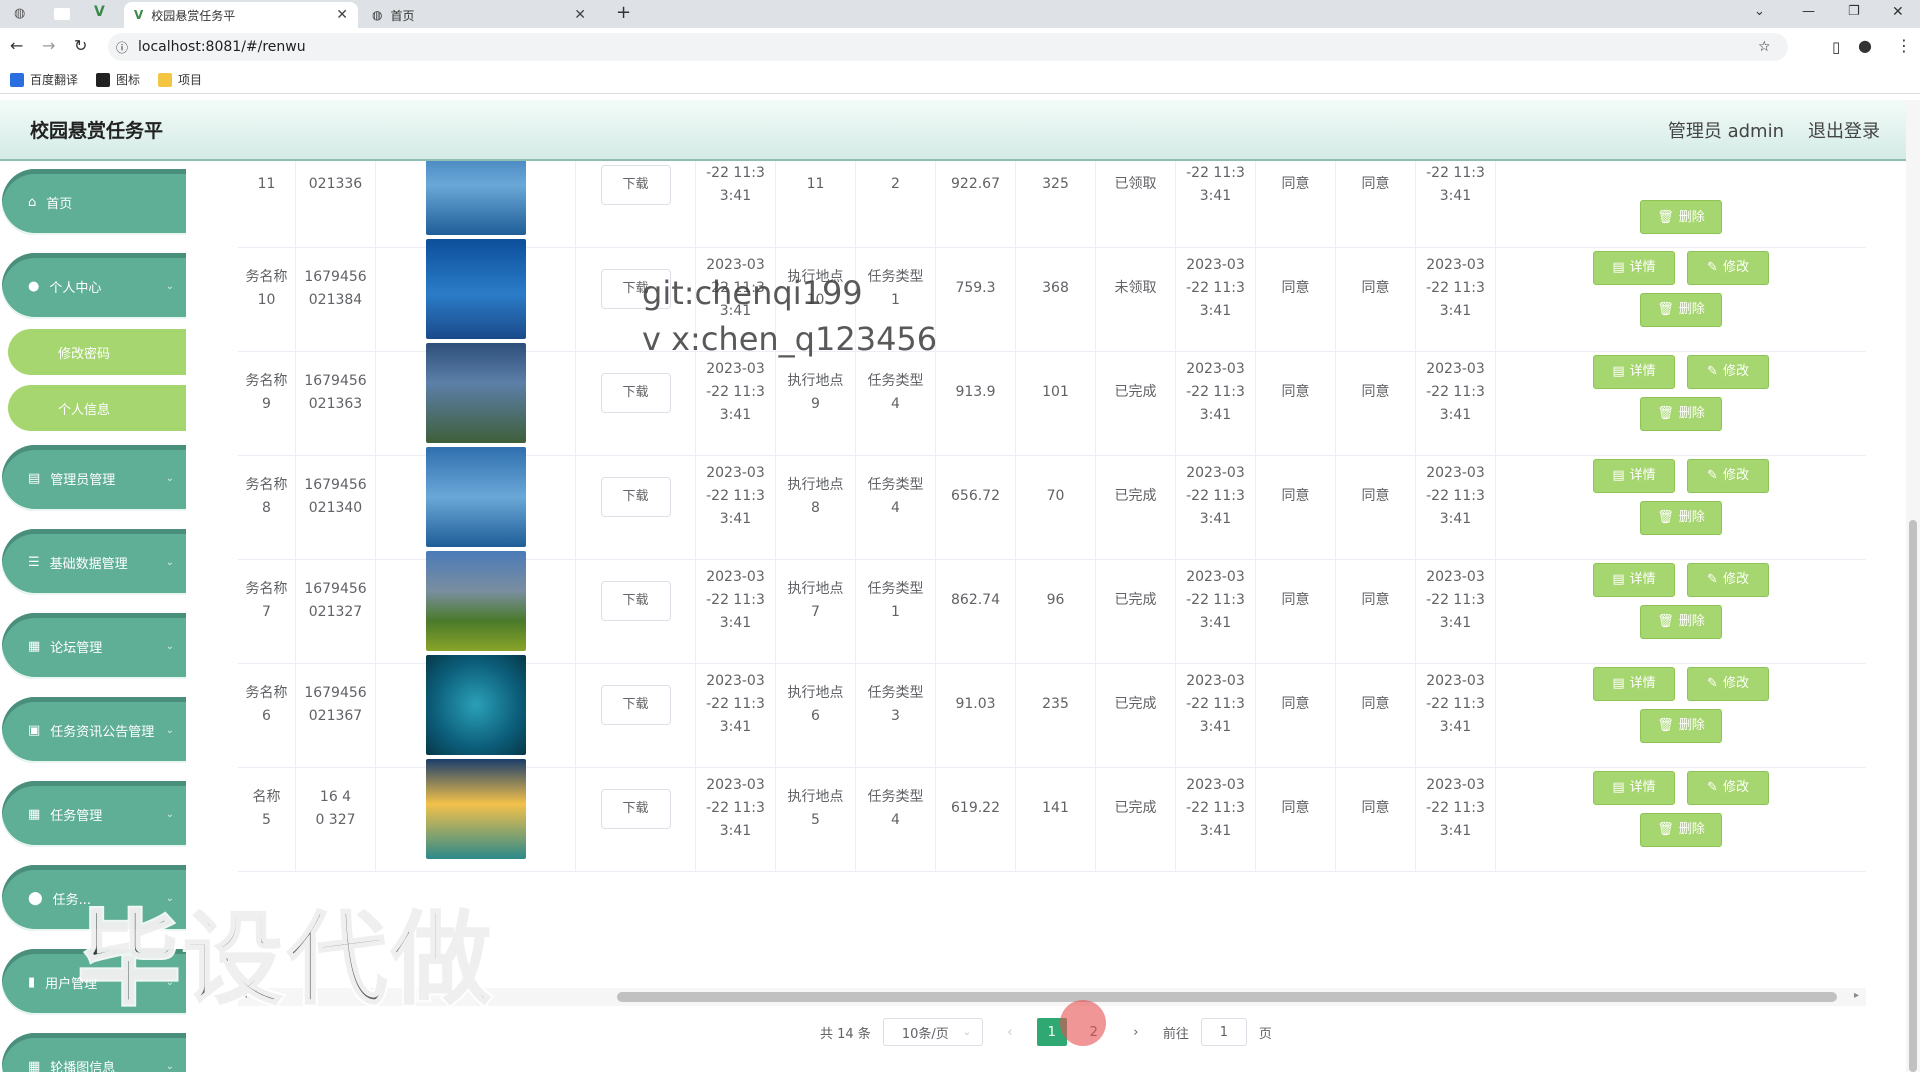 This screenshot has width=1920, height=1072. I want to click on tab-home: ◍ 首页 ✕, so click(479, 15).